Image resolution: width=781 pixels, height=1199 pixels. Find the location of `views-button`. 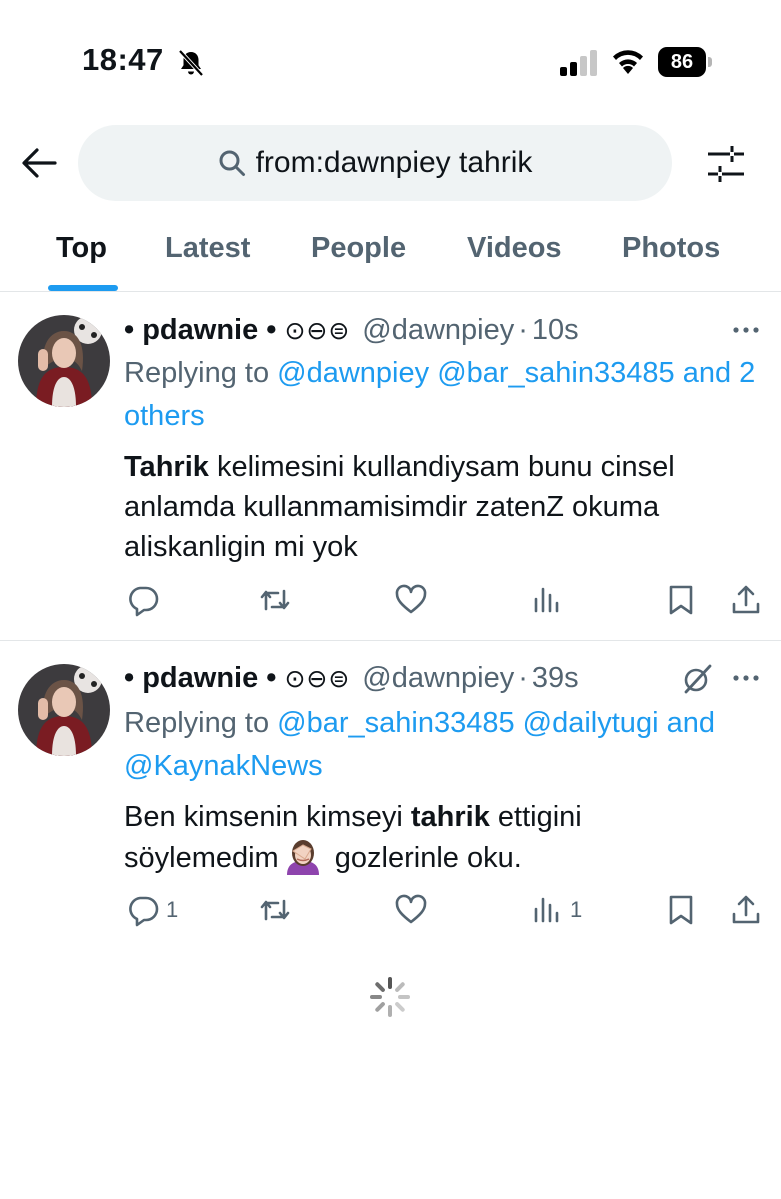

views-button is located at coordinates (547, 600).